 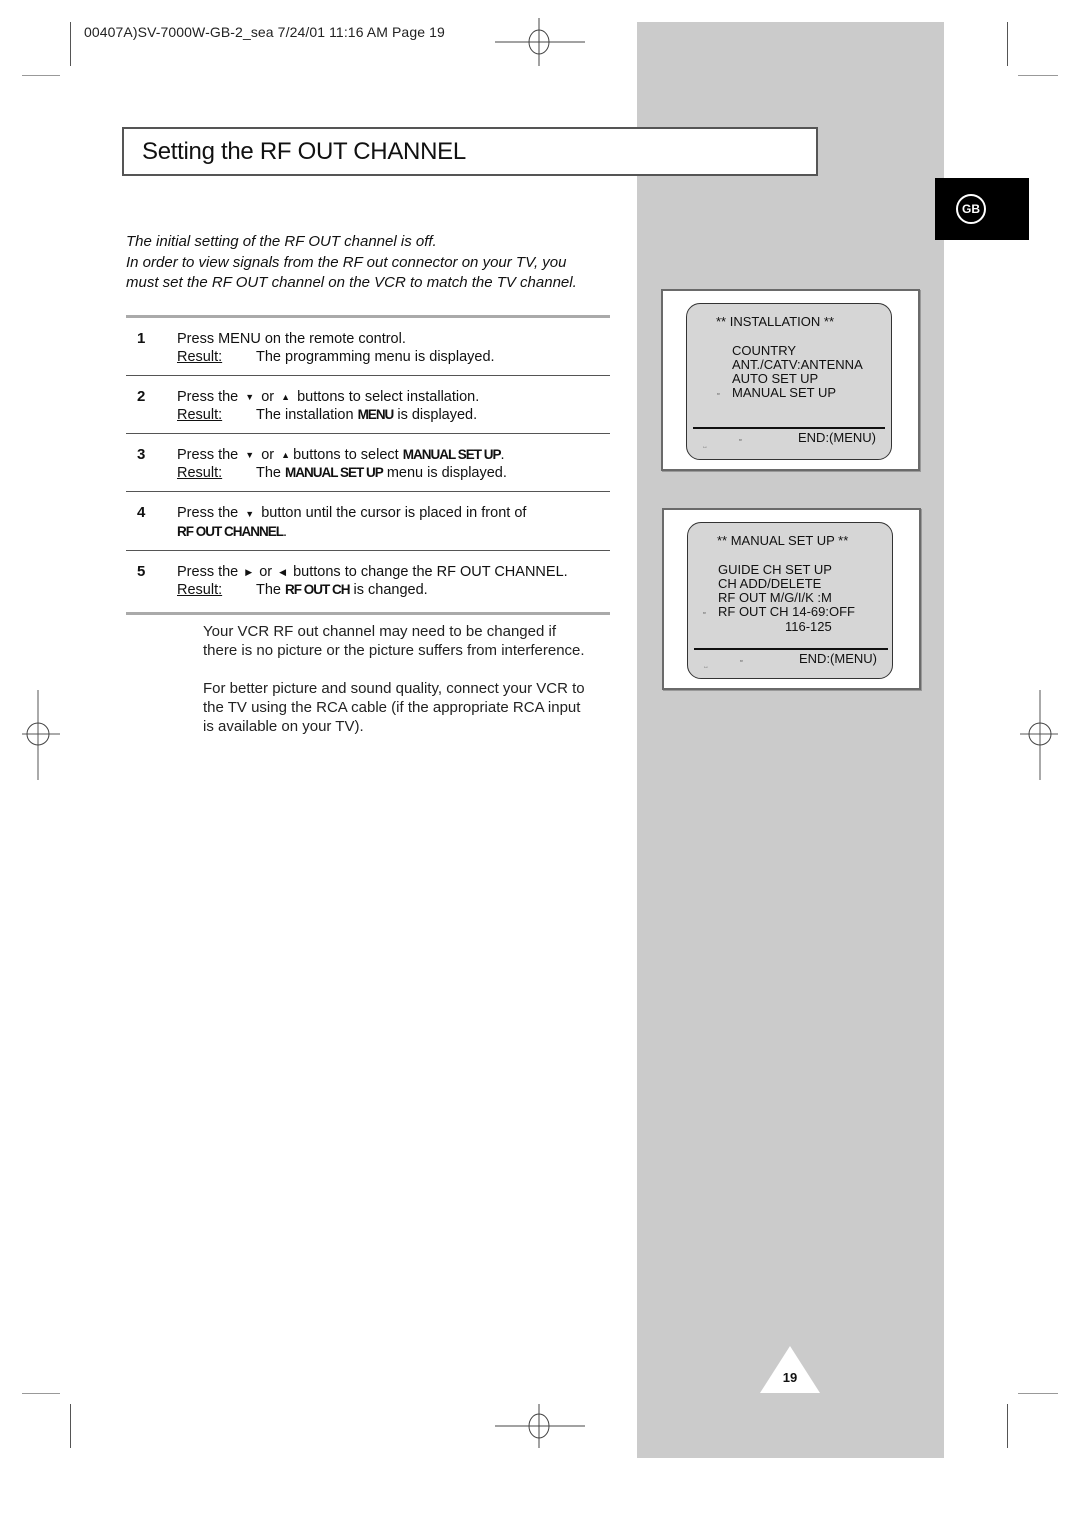 I want to click on step-instruction-cont: RF OUT CHANNEL., so click(x=232, y=531).